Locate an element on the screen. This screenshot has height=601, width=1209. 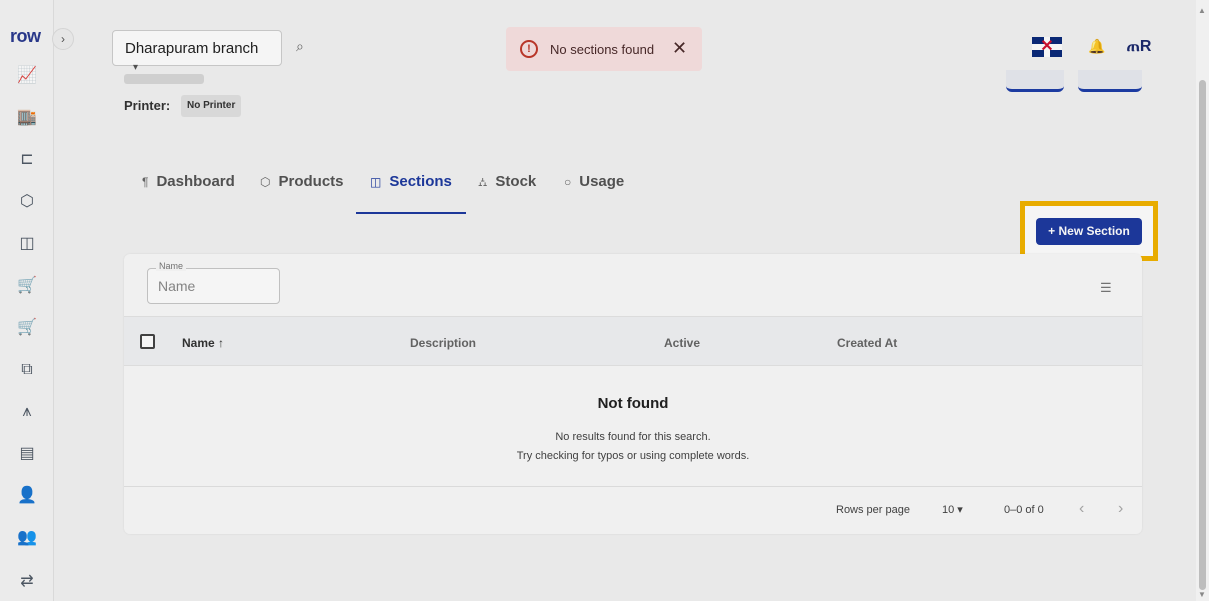
sidebar: row 📈 🏬 ⊏ ⬡ ◫ 🛒 🛒 ⧉ ⩚ ▤ 👤 👥 ⇄ is located at coordinates (27, 300).